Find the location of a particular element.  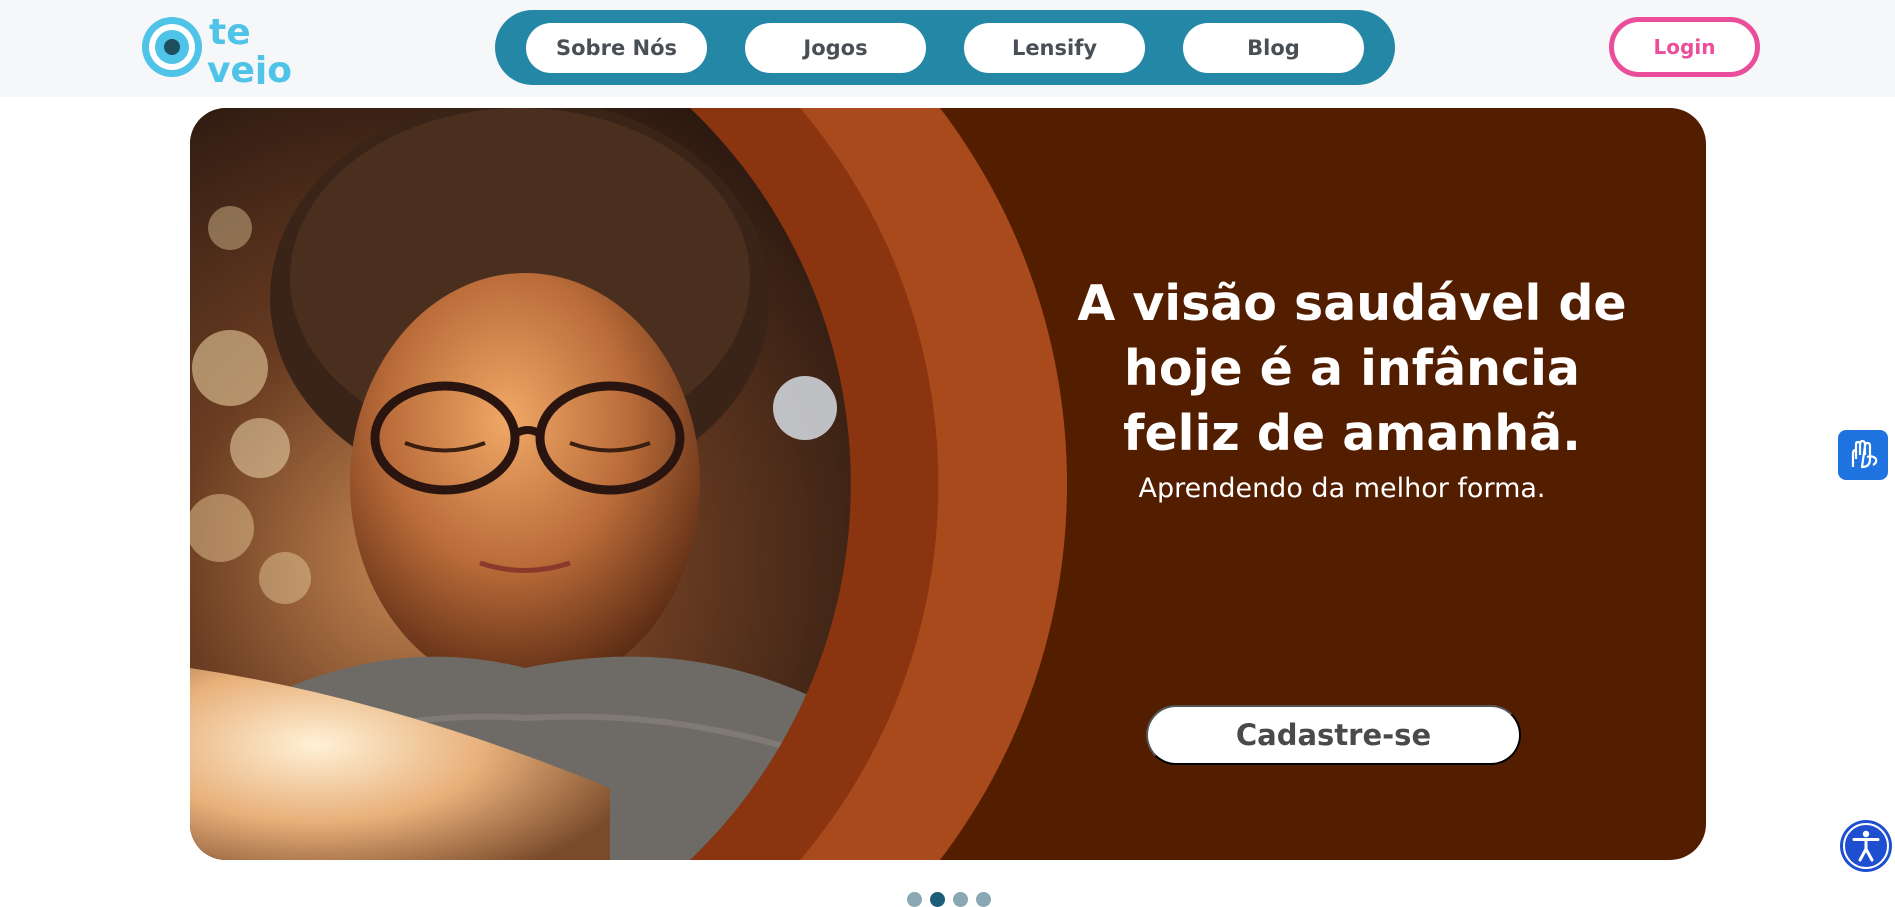

sign-language-button is located at coordinates (1863, 455).